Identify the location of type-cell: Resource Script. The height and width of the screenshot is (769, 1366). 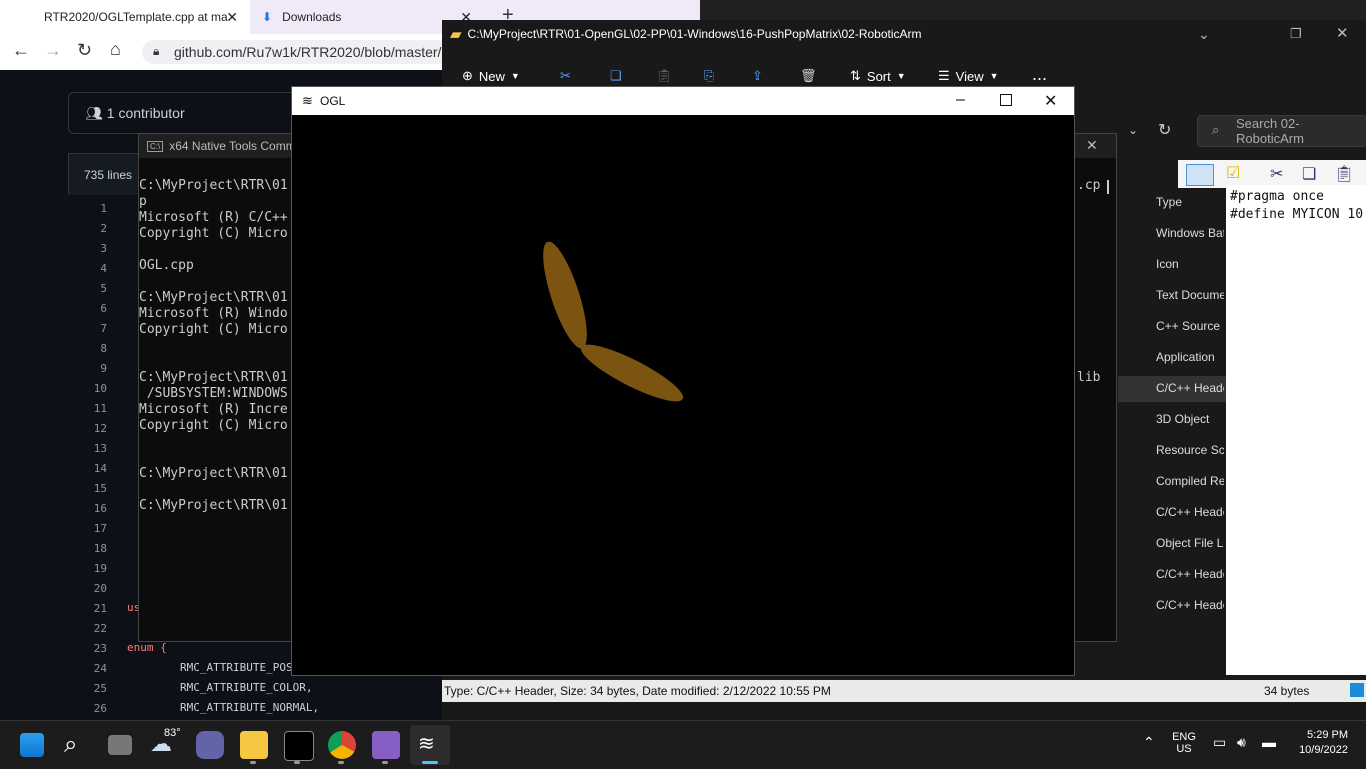
(1190, 450).